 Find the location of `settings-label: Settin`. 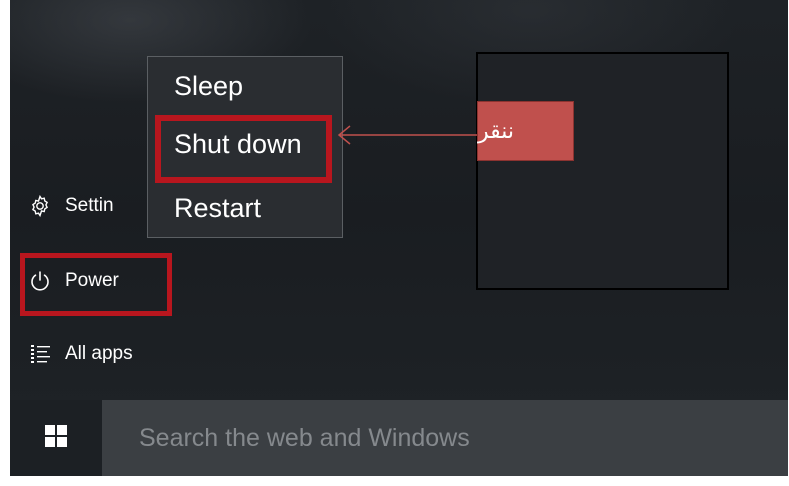

settings-label: Settin is located at coordinates (89, 205).